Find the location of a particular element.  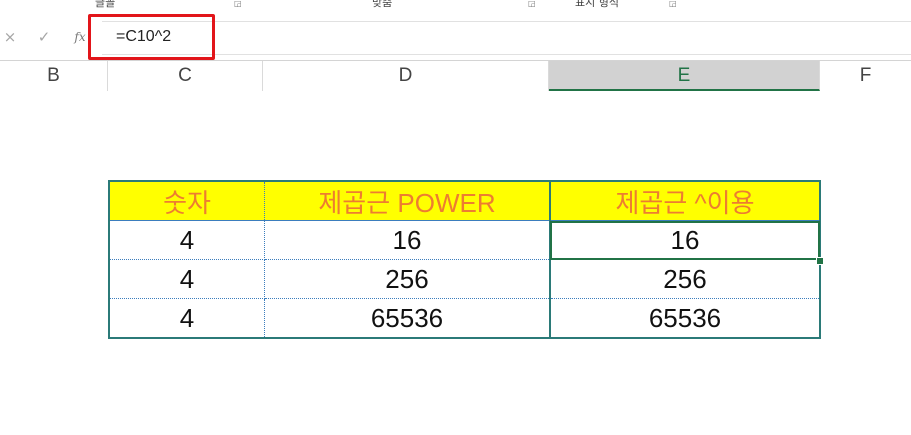

column-header-c: C is located at coordinates (185, 76).